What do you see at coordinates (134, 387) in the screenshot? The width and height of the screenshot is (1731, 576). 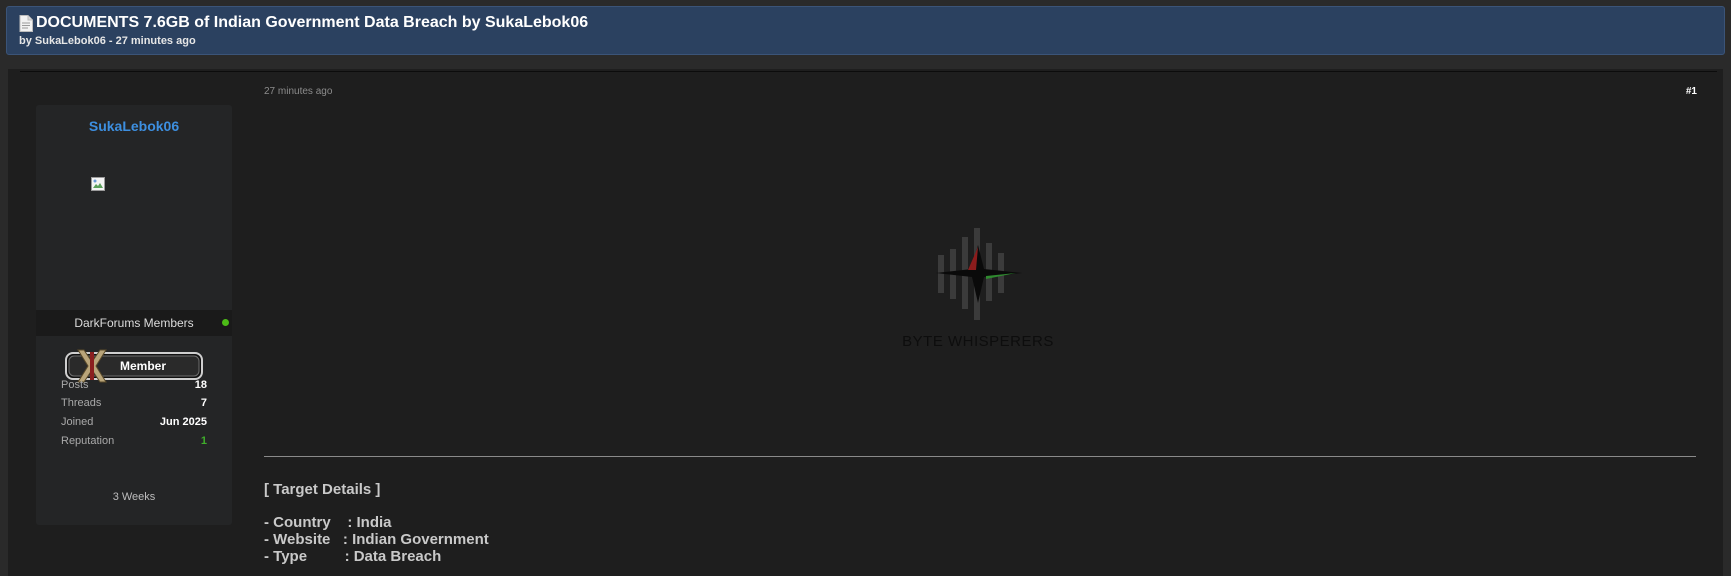 I see `stat-posts: Posts 18` at bounding box center [134, 387].